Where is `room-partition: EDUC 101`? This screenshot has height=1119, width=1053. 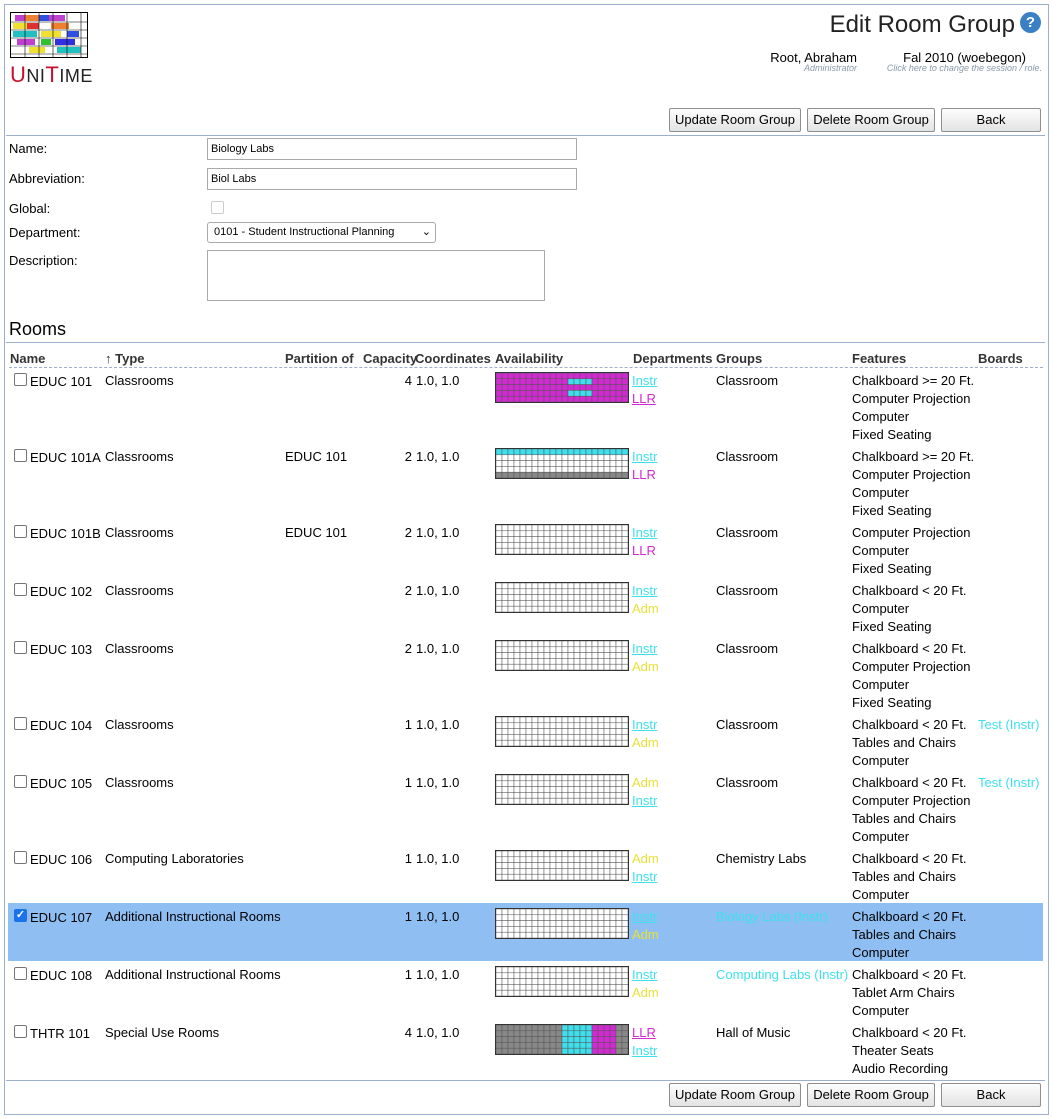 room-partition: EDUC 101 is located at coordinates (316, 456).